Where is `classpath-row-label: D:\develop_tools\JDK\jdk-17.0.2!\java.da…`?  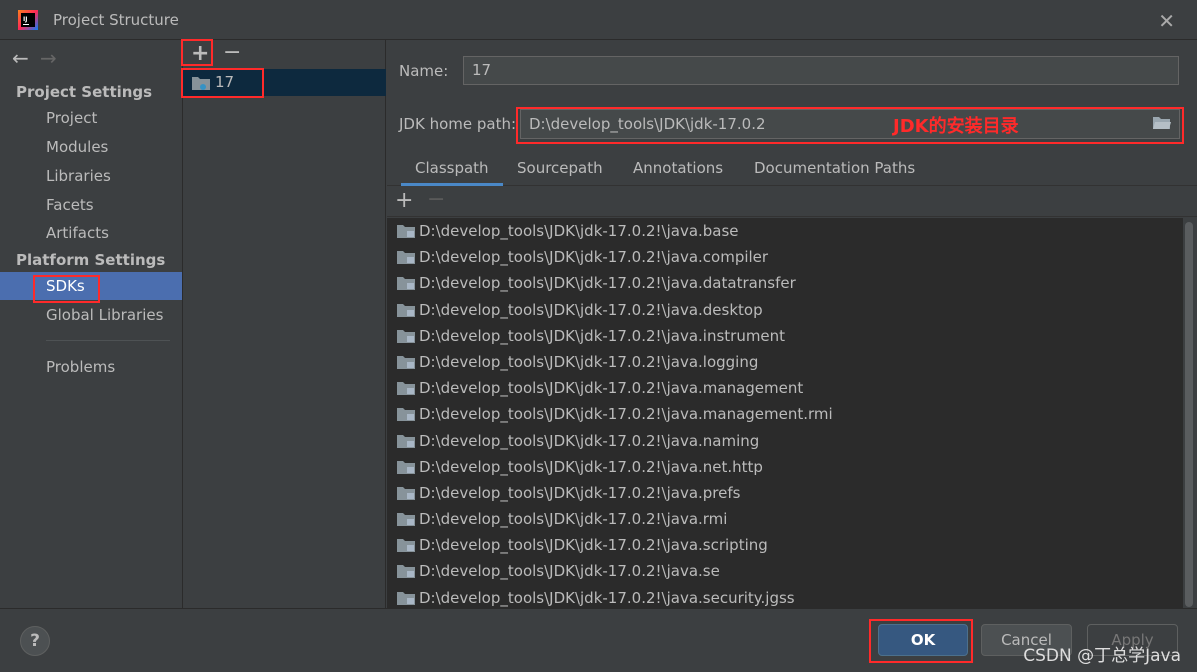
classpath-row-label: D:\develop_tools\JDK\jdk-17.0.2!\java.da… is located at coordinates (607, 283).